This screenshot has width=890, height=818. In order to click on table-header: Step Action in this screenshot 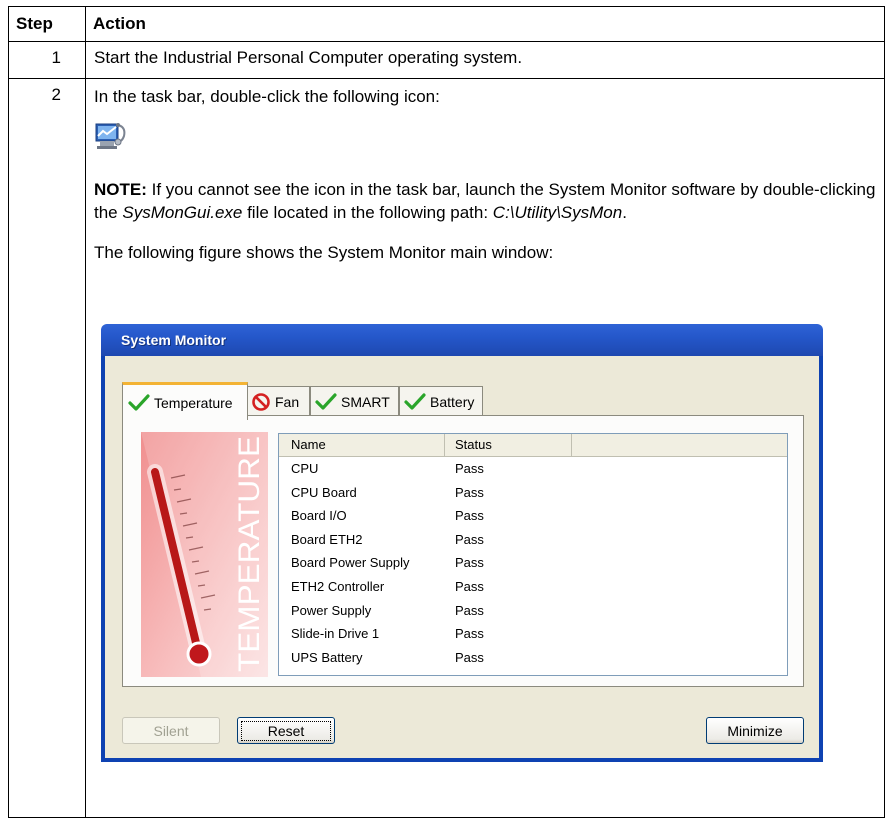, I will do `click(446, 24)`.